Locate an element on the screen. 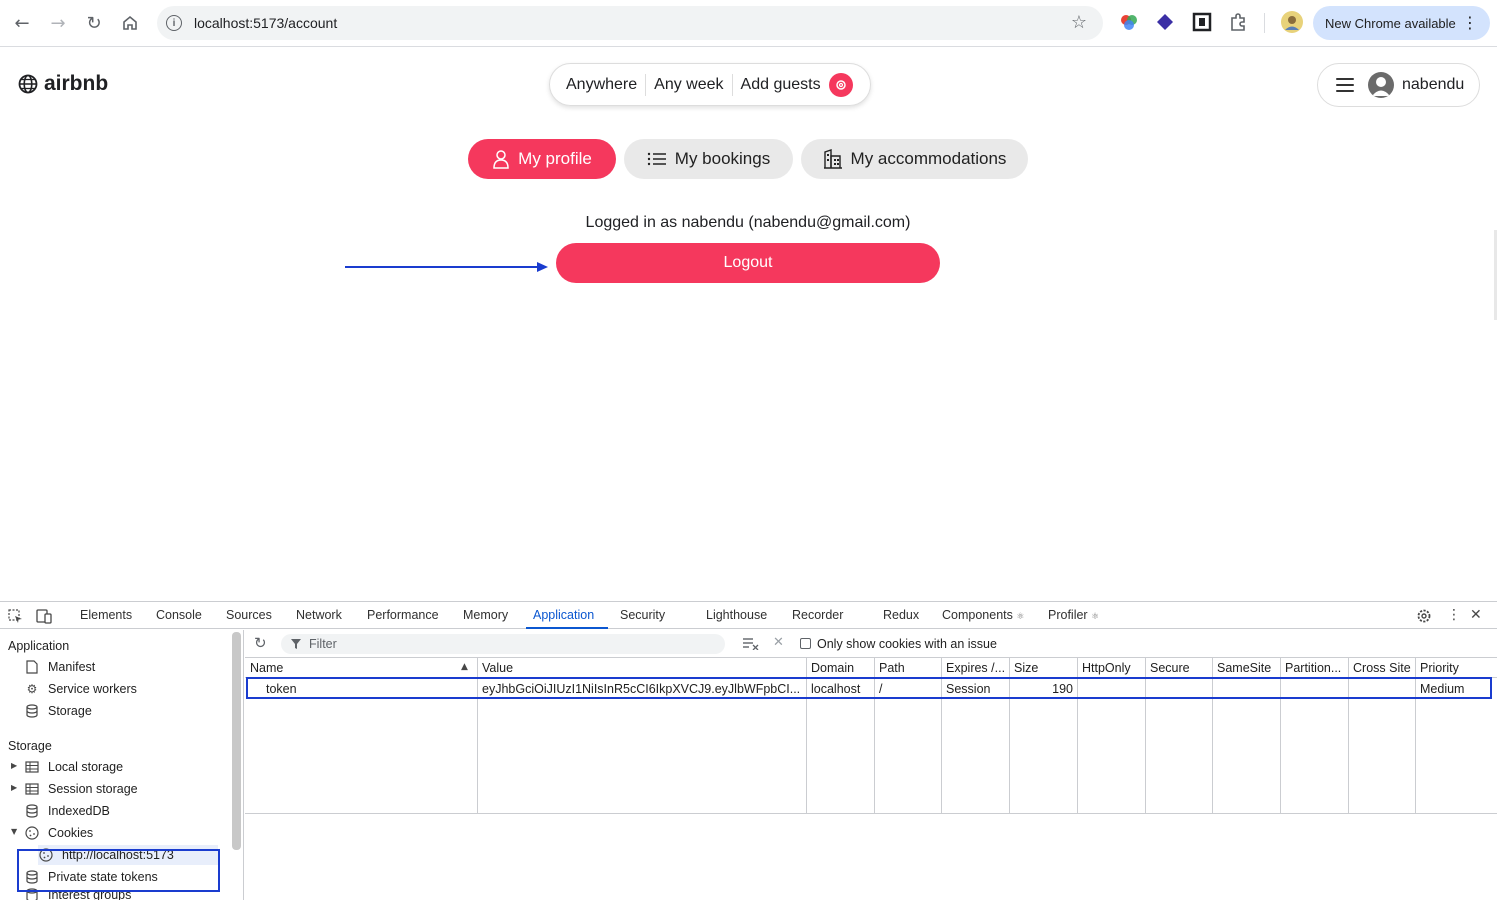 This screenshot has height=900, width=1497. tab-my-accommodations: My accommodations is located at coordinates (914, 159).